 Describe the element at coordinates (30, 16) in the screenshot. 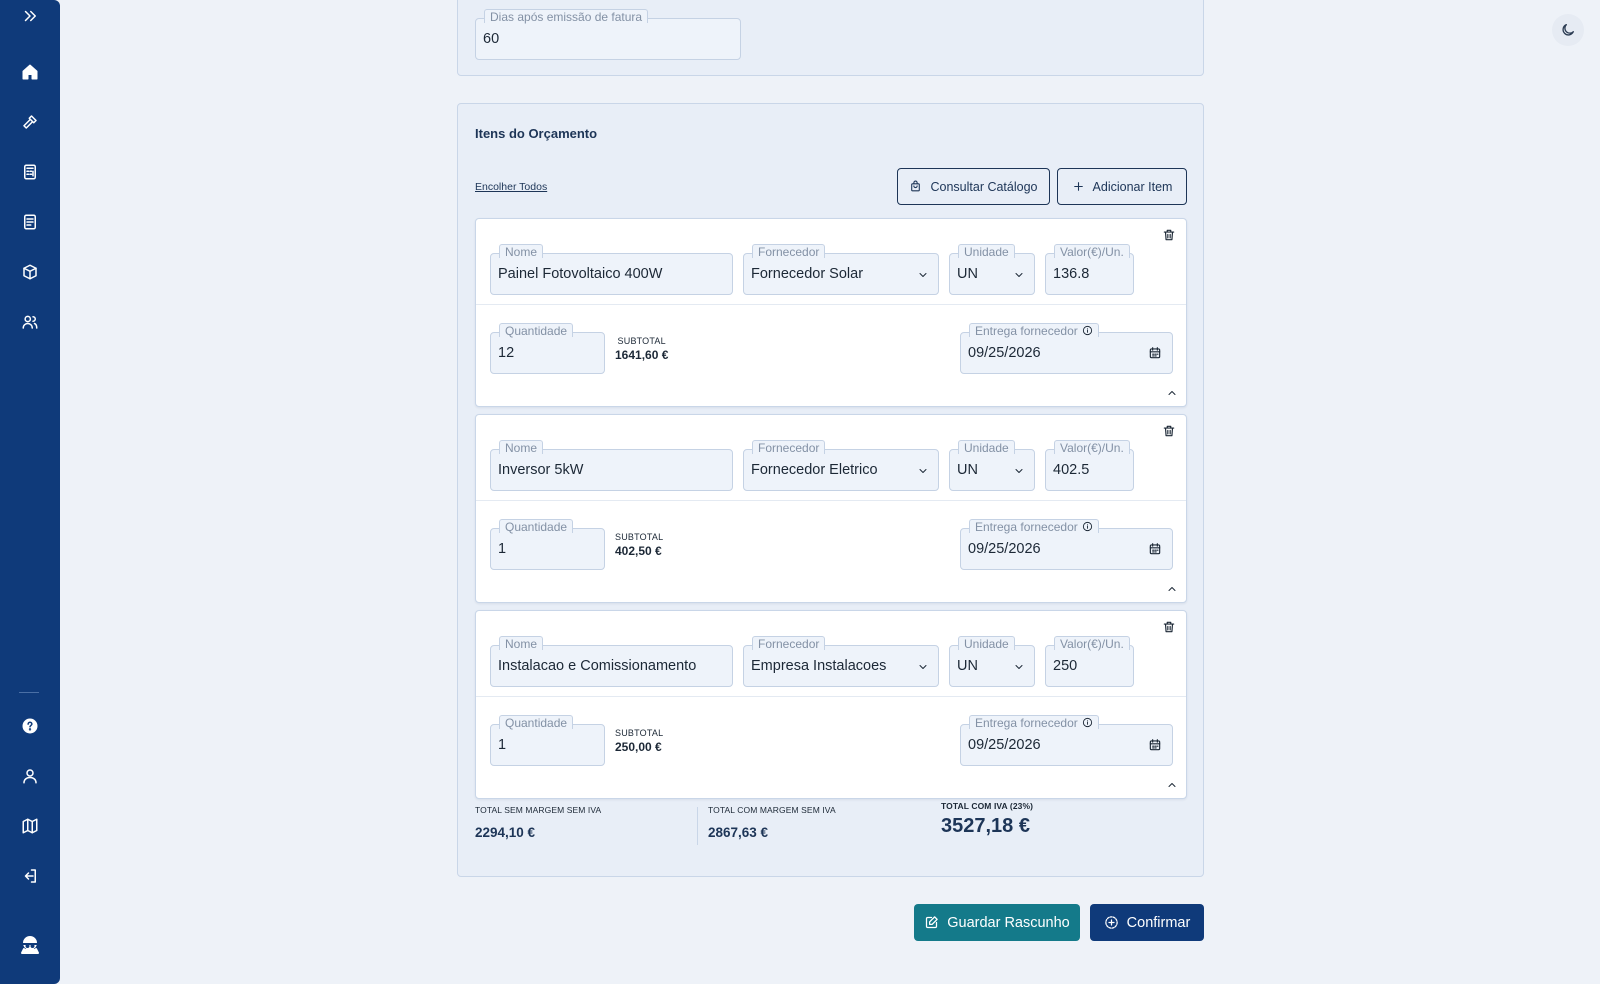

I see `chevrons-right-icon` at that location.